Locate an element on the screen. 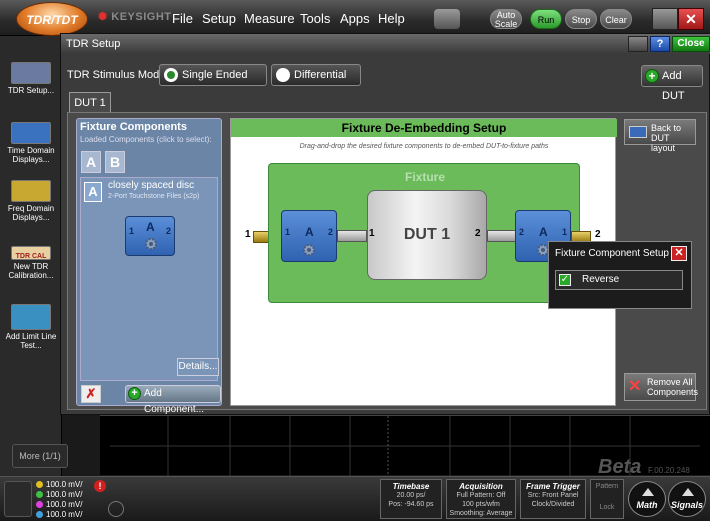 The height and width of the screenshot is (521, 710). outer-port-left: 1 is located at coordinates (248, 234).